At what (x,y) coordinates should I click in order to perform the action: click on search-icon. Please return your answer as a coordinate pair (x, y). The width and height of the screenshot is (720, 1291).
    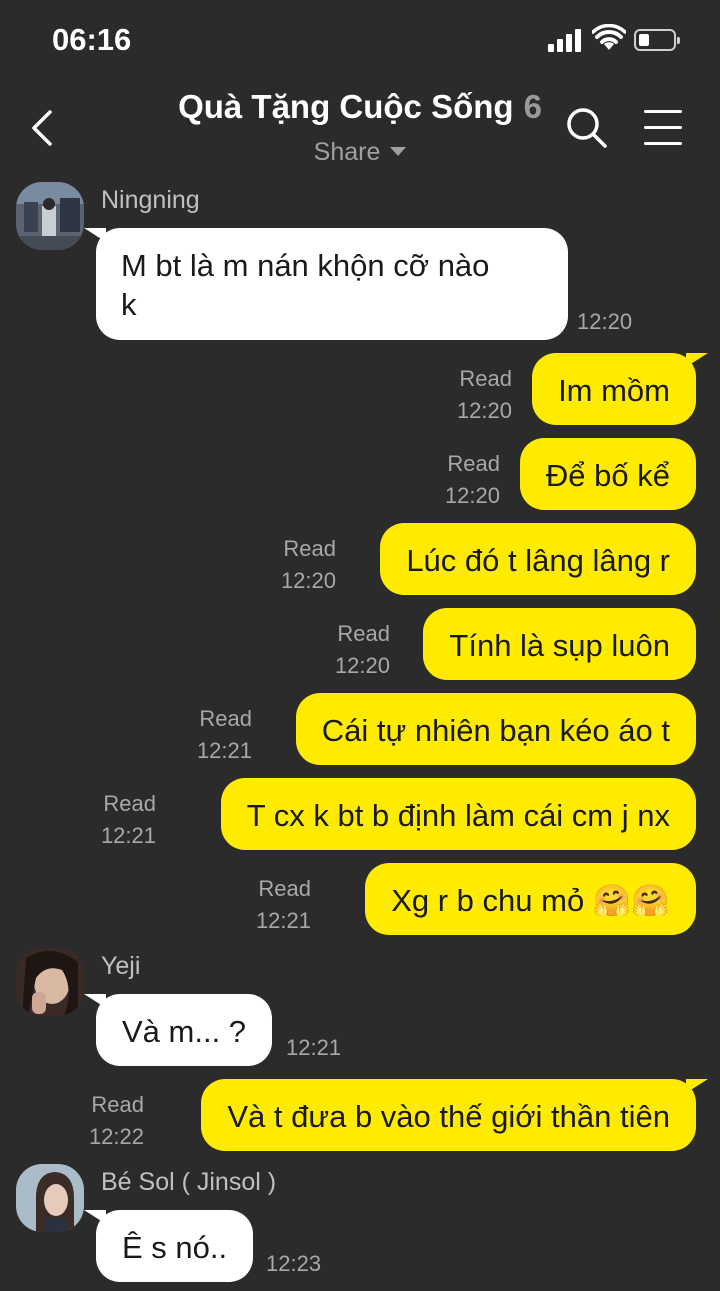
    Looking at the image, I should click on (587, 128).